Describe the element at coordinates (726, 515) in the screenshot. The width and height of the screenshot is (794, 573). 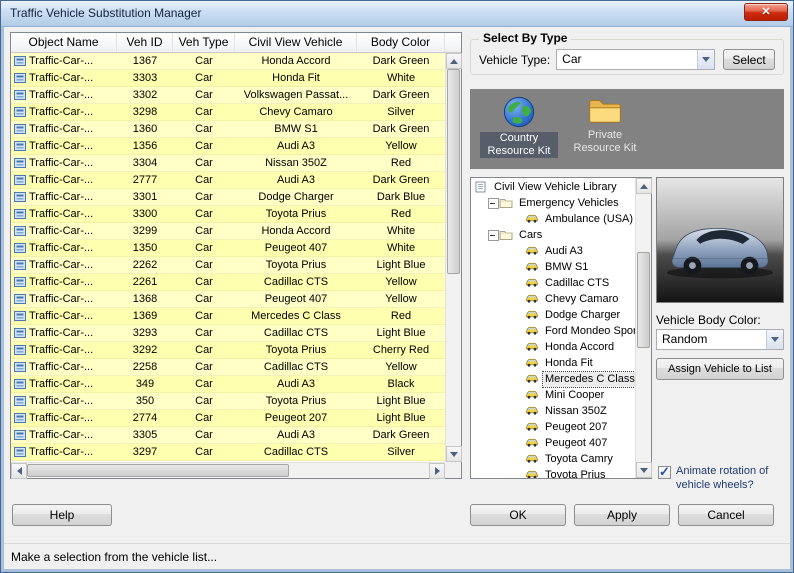
I see `cancel-button: Cancel` at that location.